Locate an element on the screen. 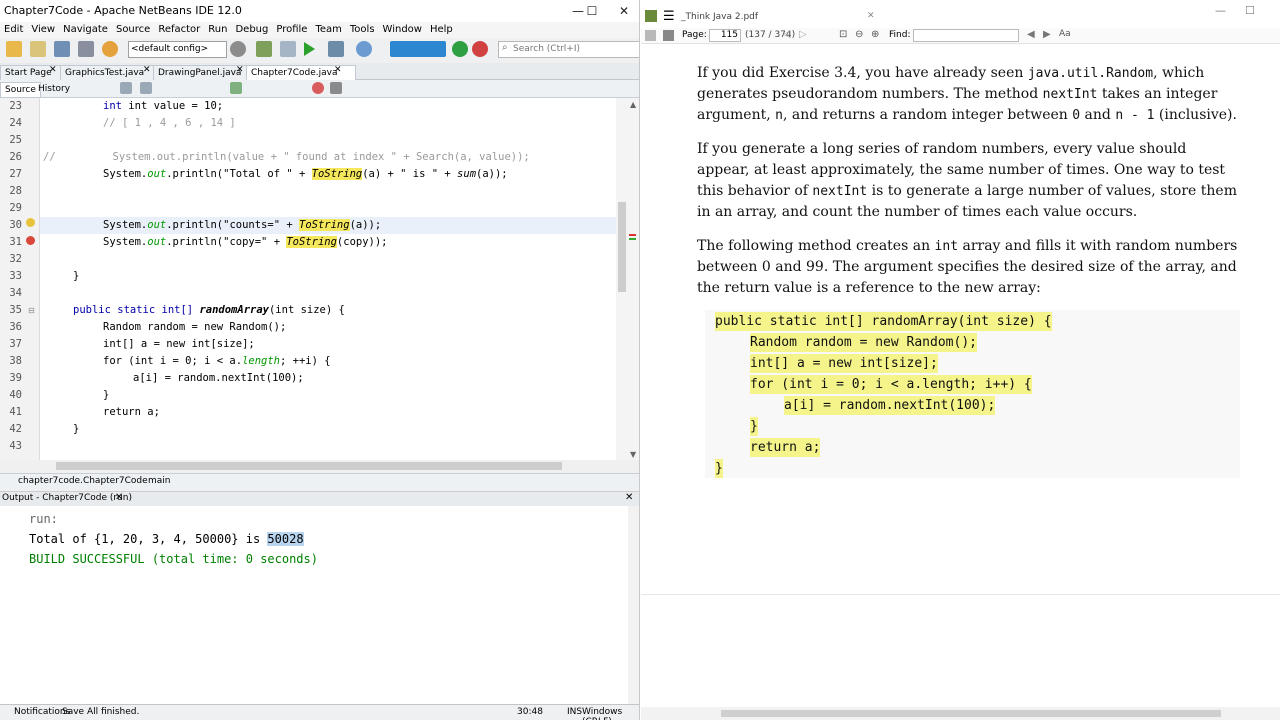  new-file-icon is located at coordinates (38, 49).